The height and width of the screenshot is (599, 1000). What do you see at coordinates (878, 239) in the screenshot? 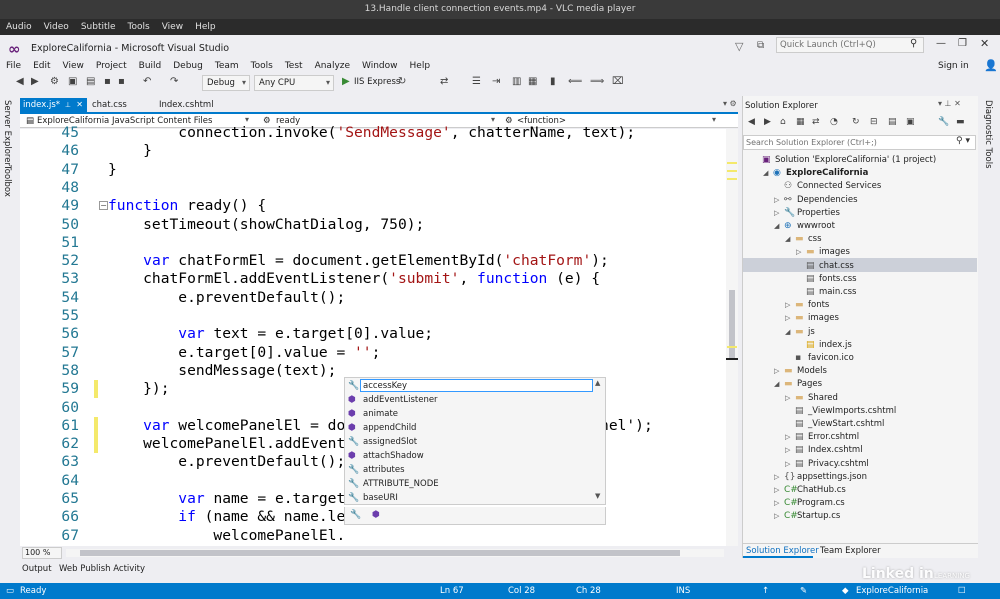
I see `tree-item: ◢ ▬ css` at bounding box center [878, 239].